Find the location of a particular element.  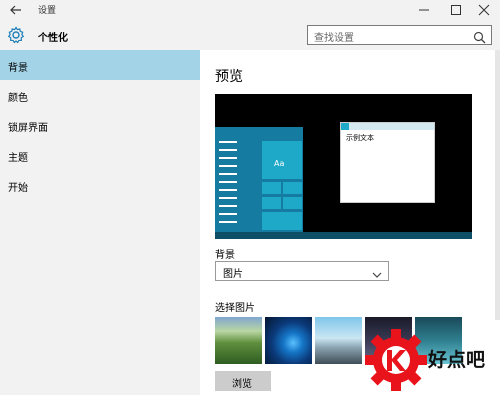

sidebar-item-label: 开始 is located at coordinates (18, 188).